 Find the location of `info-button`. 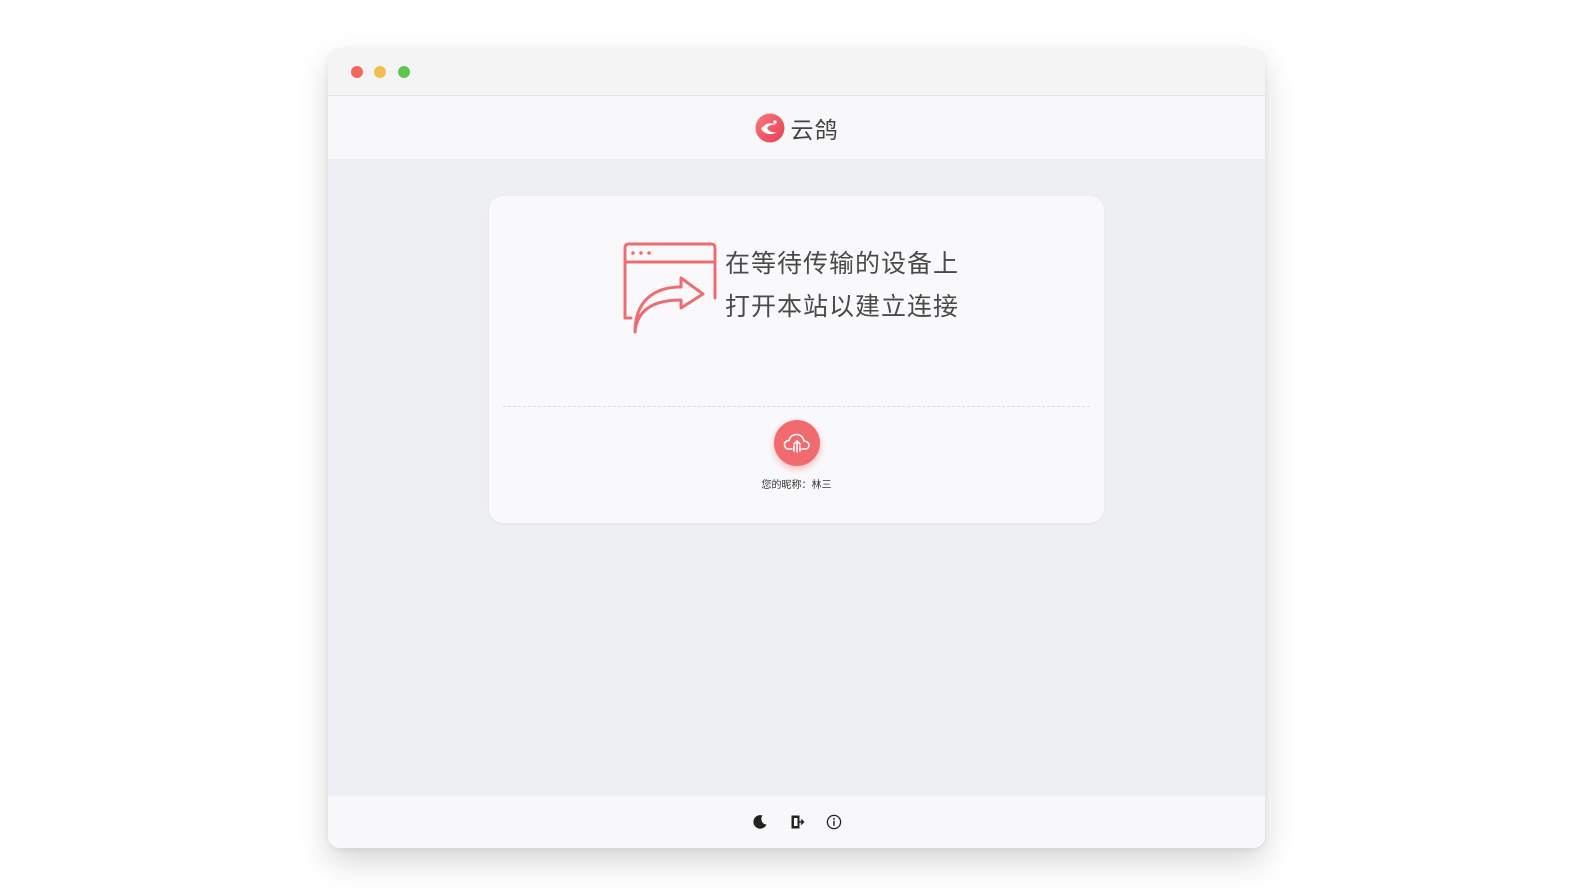

info-button is located at coordinates (834, 822).